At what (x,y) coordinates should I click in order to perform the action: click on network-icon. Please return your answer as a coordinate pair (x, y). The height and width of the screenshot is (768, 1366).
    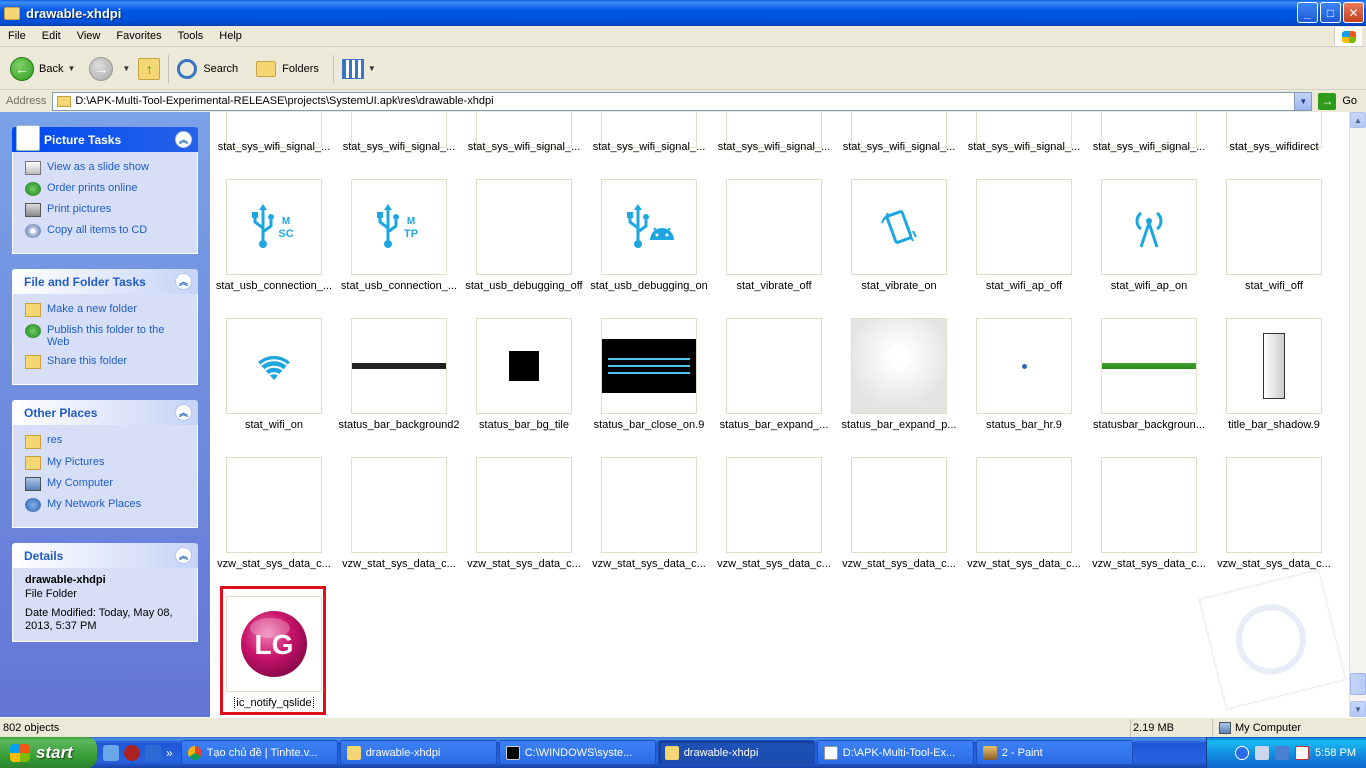
    Looking at the image, I should click on (1262, 752).